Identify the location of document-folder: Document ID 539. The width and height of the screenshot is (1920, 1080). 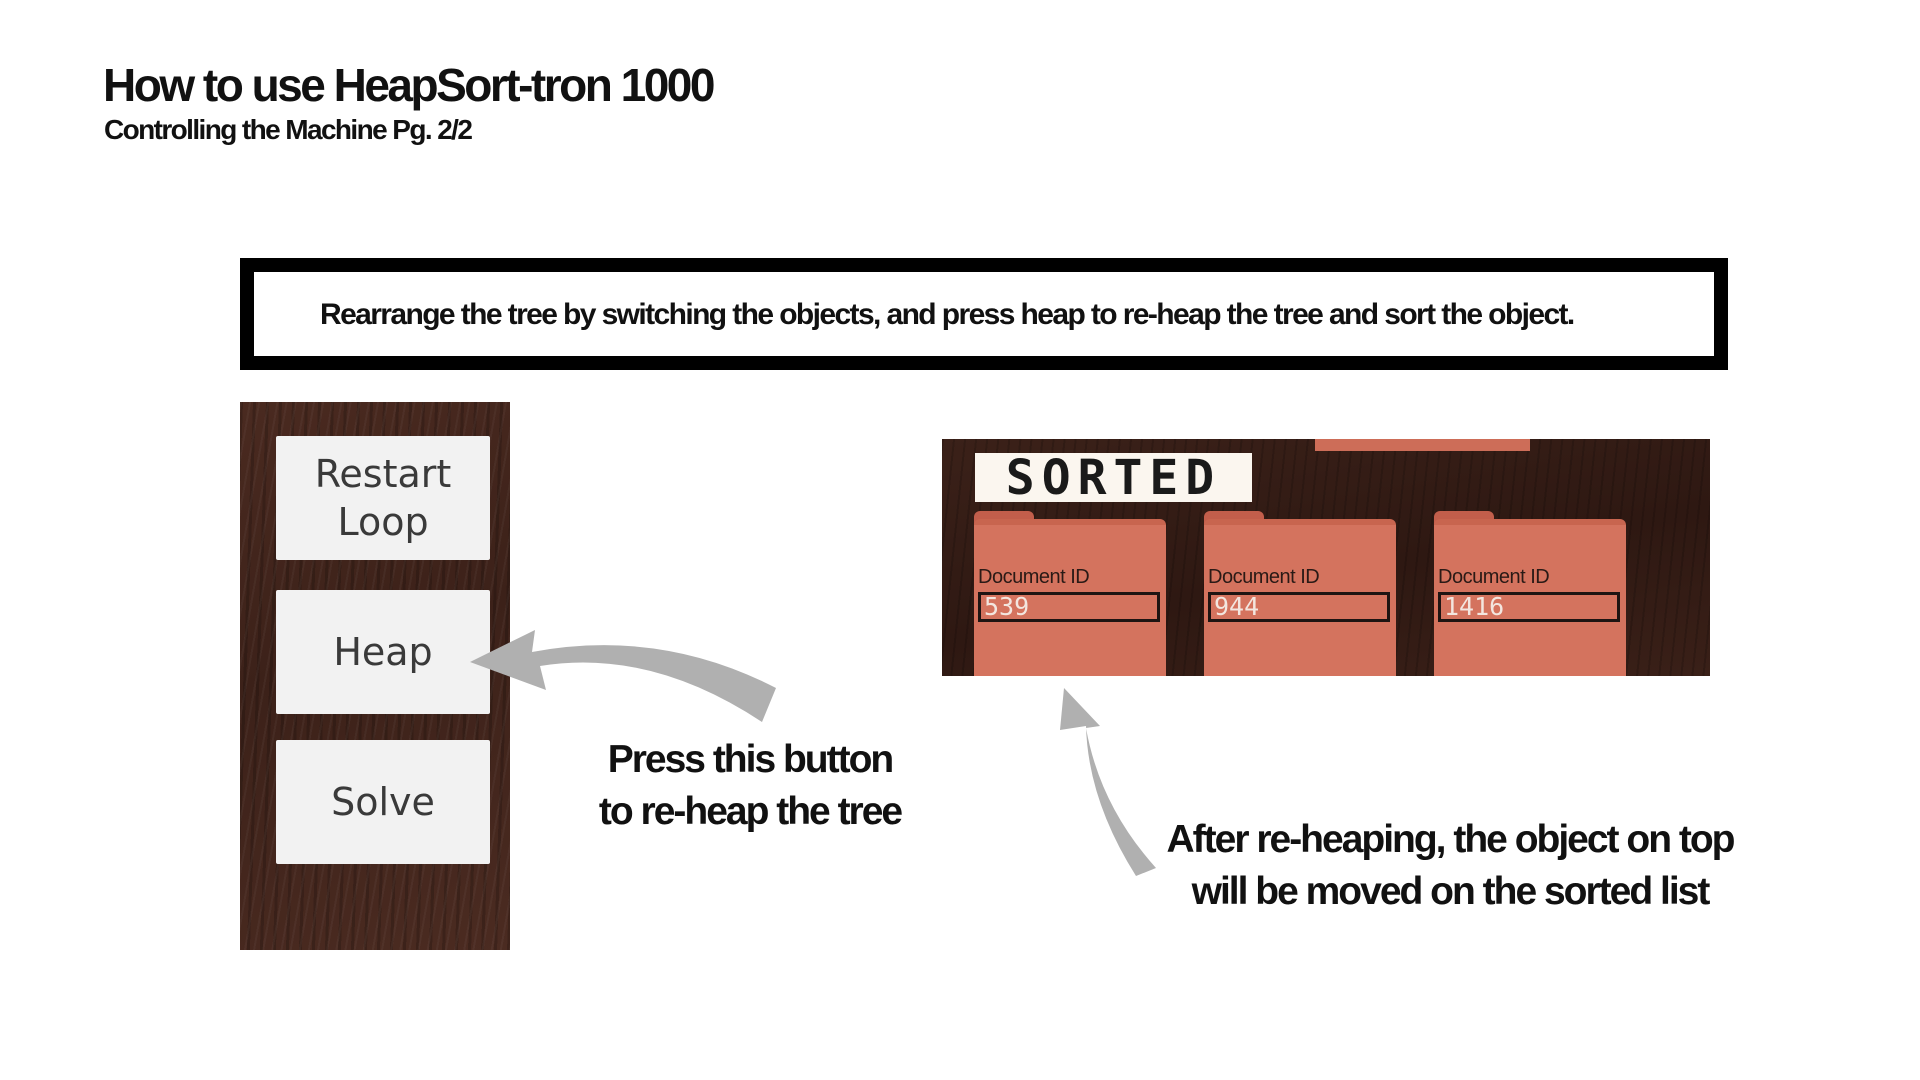
(1070, 593).